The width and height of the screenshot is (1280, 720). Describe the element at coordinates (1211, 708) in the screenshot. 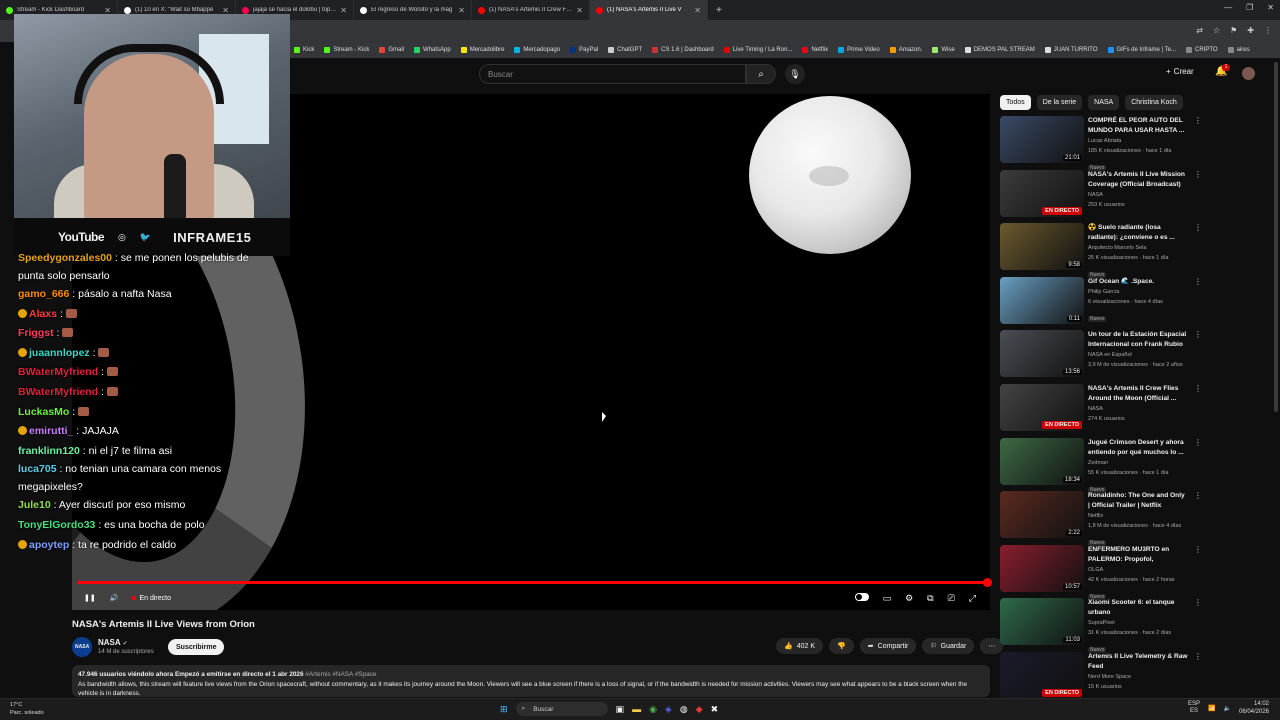

I see `wifi-icon: 📶` at that location.